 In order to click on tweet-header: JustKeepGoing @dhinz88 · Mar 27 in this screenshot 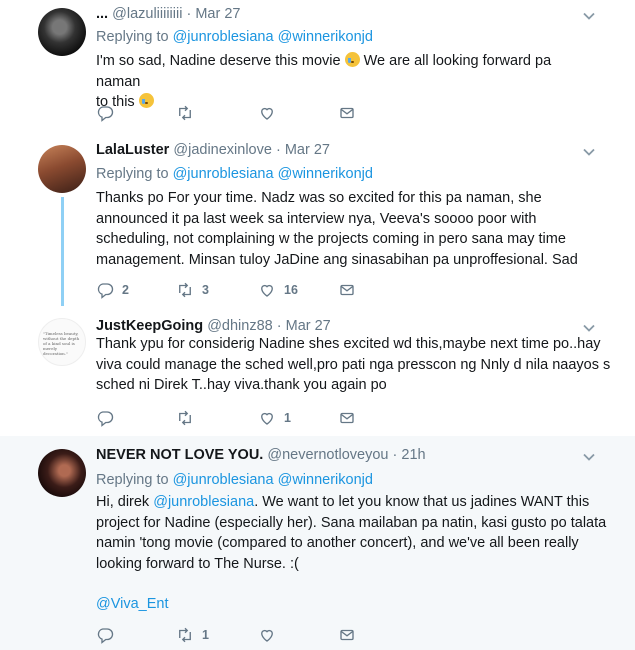, I will do `click(213, 326)`.